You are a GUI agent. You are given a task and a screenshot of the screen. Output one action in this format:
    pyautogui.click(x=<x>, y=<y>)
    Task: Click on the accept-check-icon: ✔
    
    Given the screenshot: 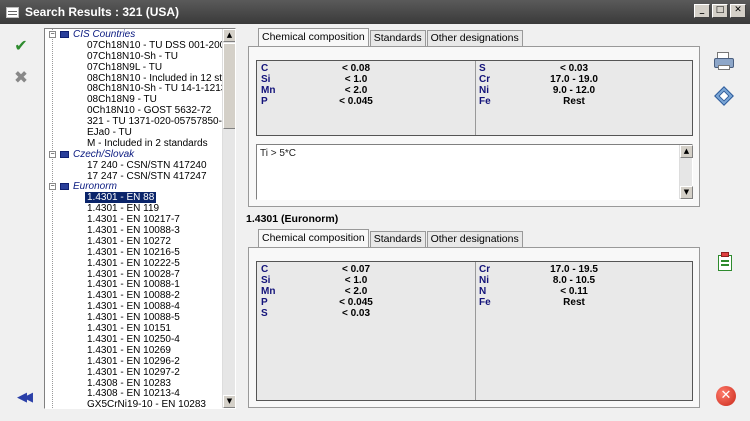 What is the action you would take?
    pyautogui.click(x=21, y=45)
    